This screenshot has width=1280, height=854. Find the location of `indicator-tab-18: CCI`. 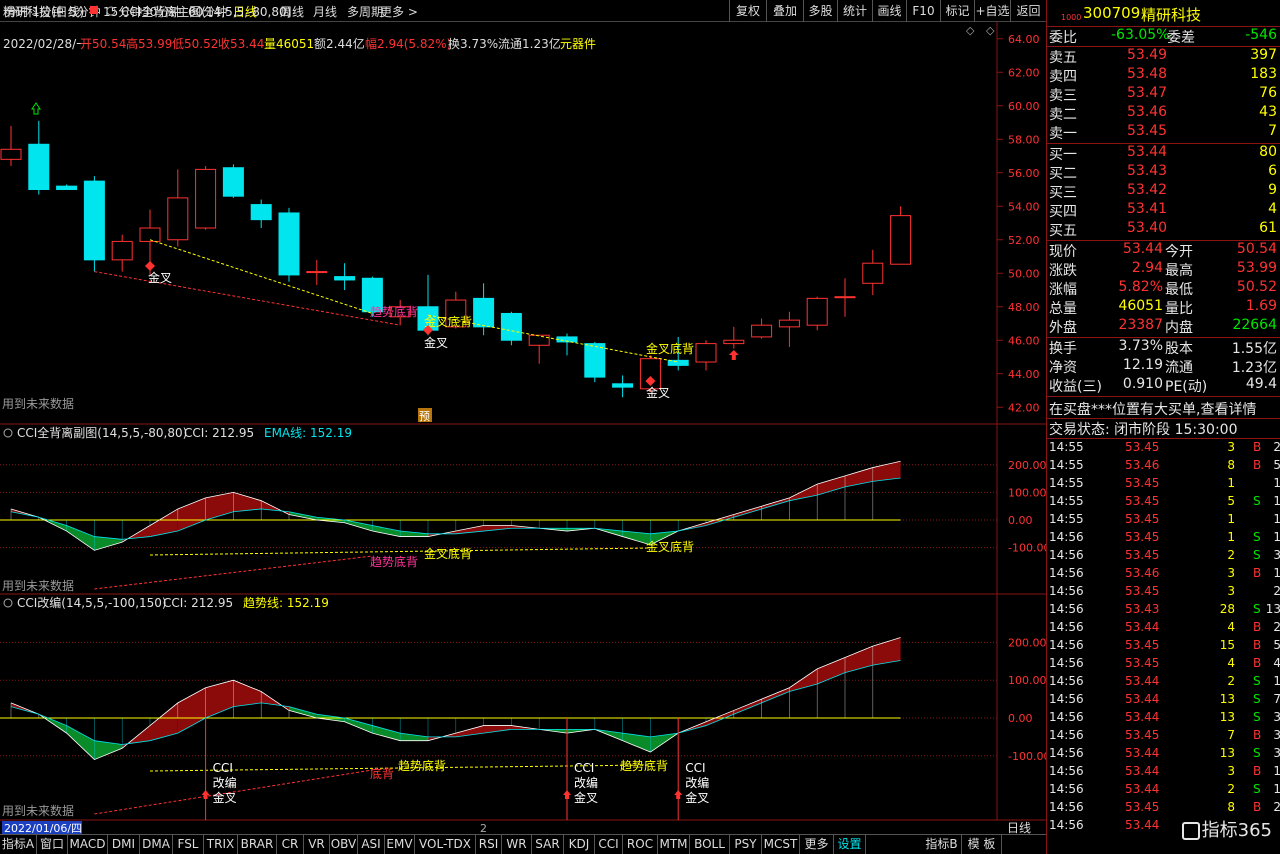

indicator-tab-18: CCI is located at coordinates (609, 844).